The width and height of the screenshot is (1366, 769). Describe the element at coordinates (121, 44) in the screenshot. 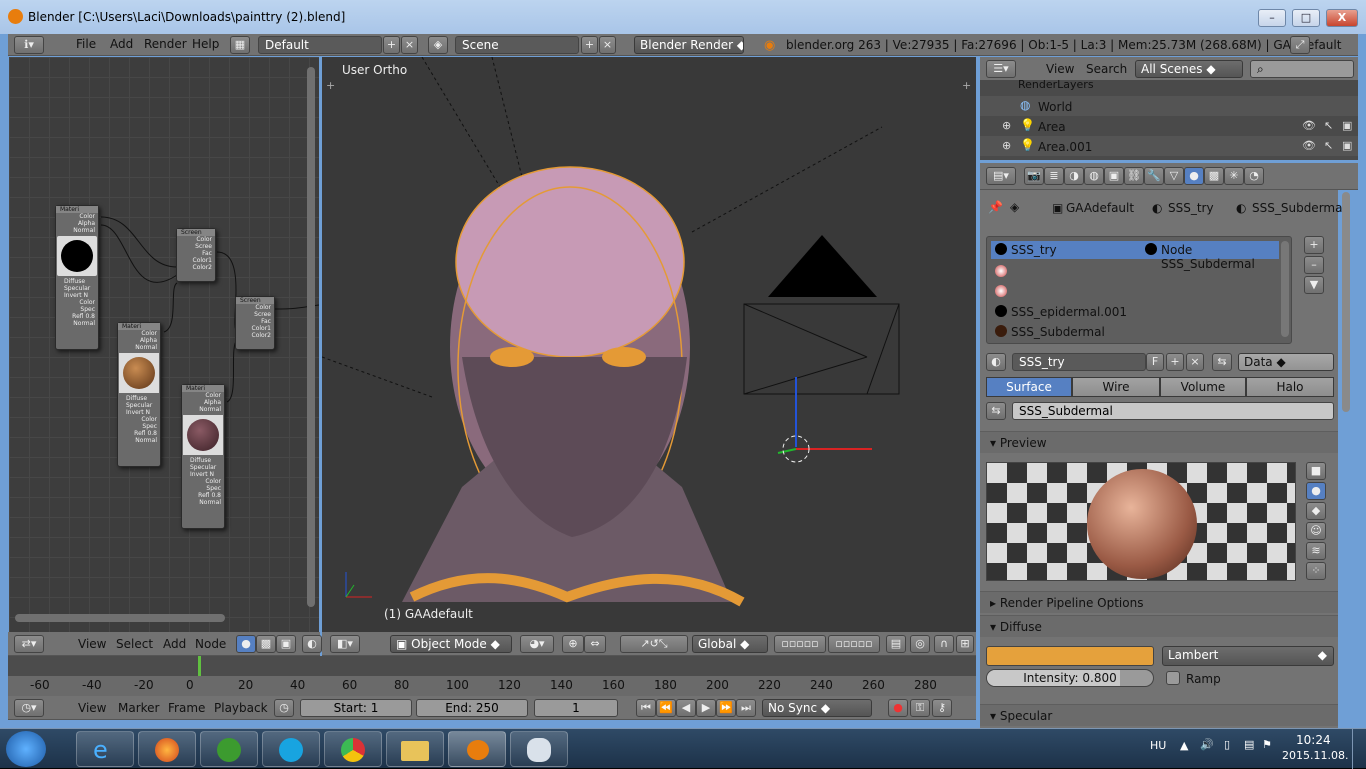

I see `menu-add: Add` at that location.